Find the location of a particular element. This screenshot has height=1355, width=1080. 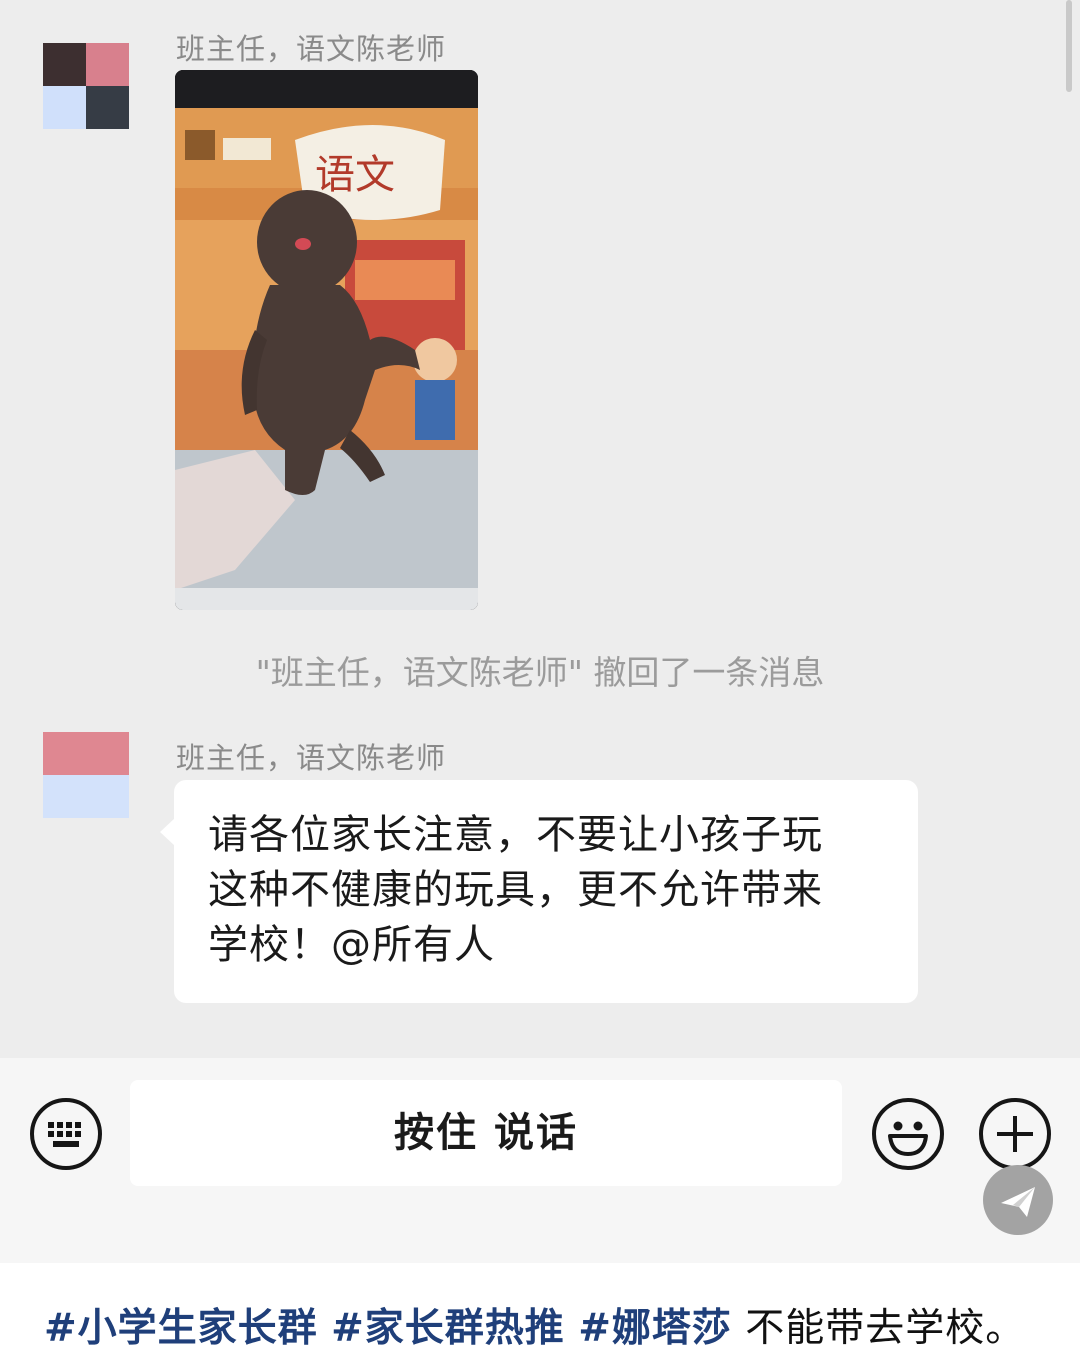

send-arrow-glyph is located at coordinates (1018, 1202).